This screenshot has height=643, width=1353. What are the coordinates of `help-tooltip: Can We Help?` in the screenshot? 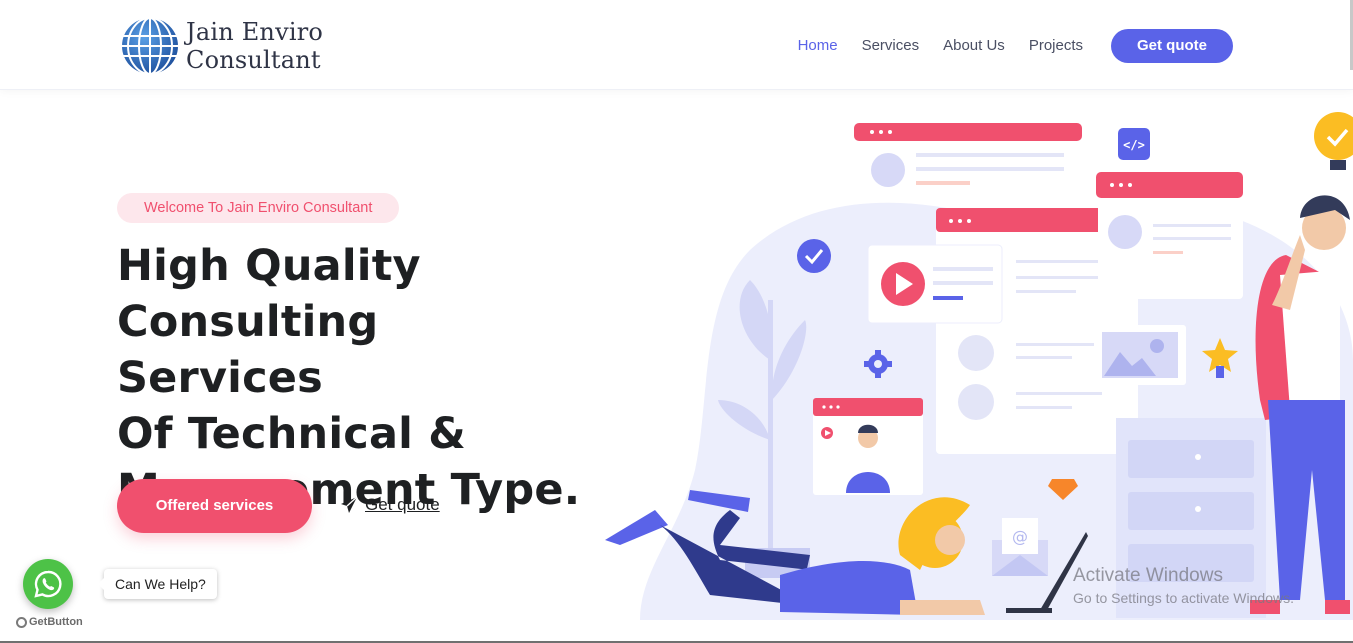 It's located at (157, 584).